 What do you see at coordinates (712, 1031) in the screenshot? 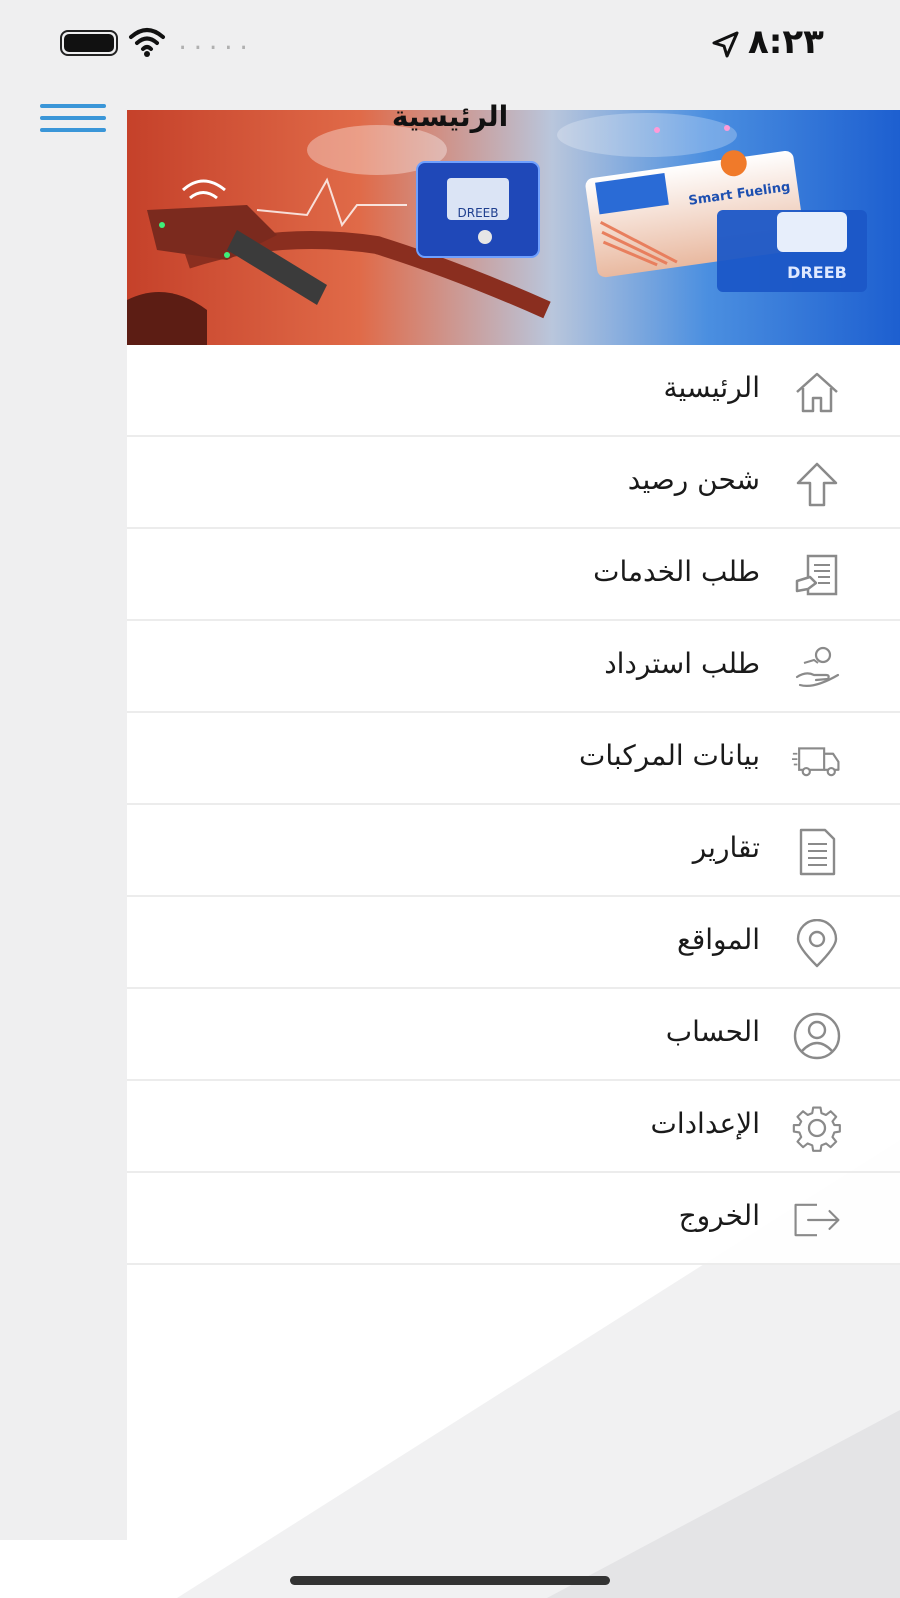
I see `menu-item-label: الحساب` at bounding box center [712, 1031].